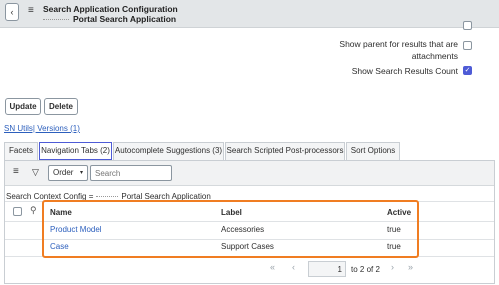 This screenshot has width=499, height=285. I want to click on previous-page-icon: ‹, so click(293, 267).